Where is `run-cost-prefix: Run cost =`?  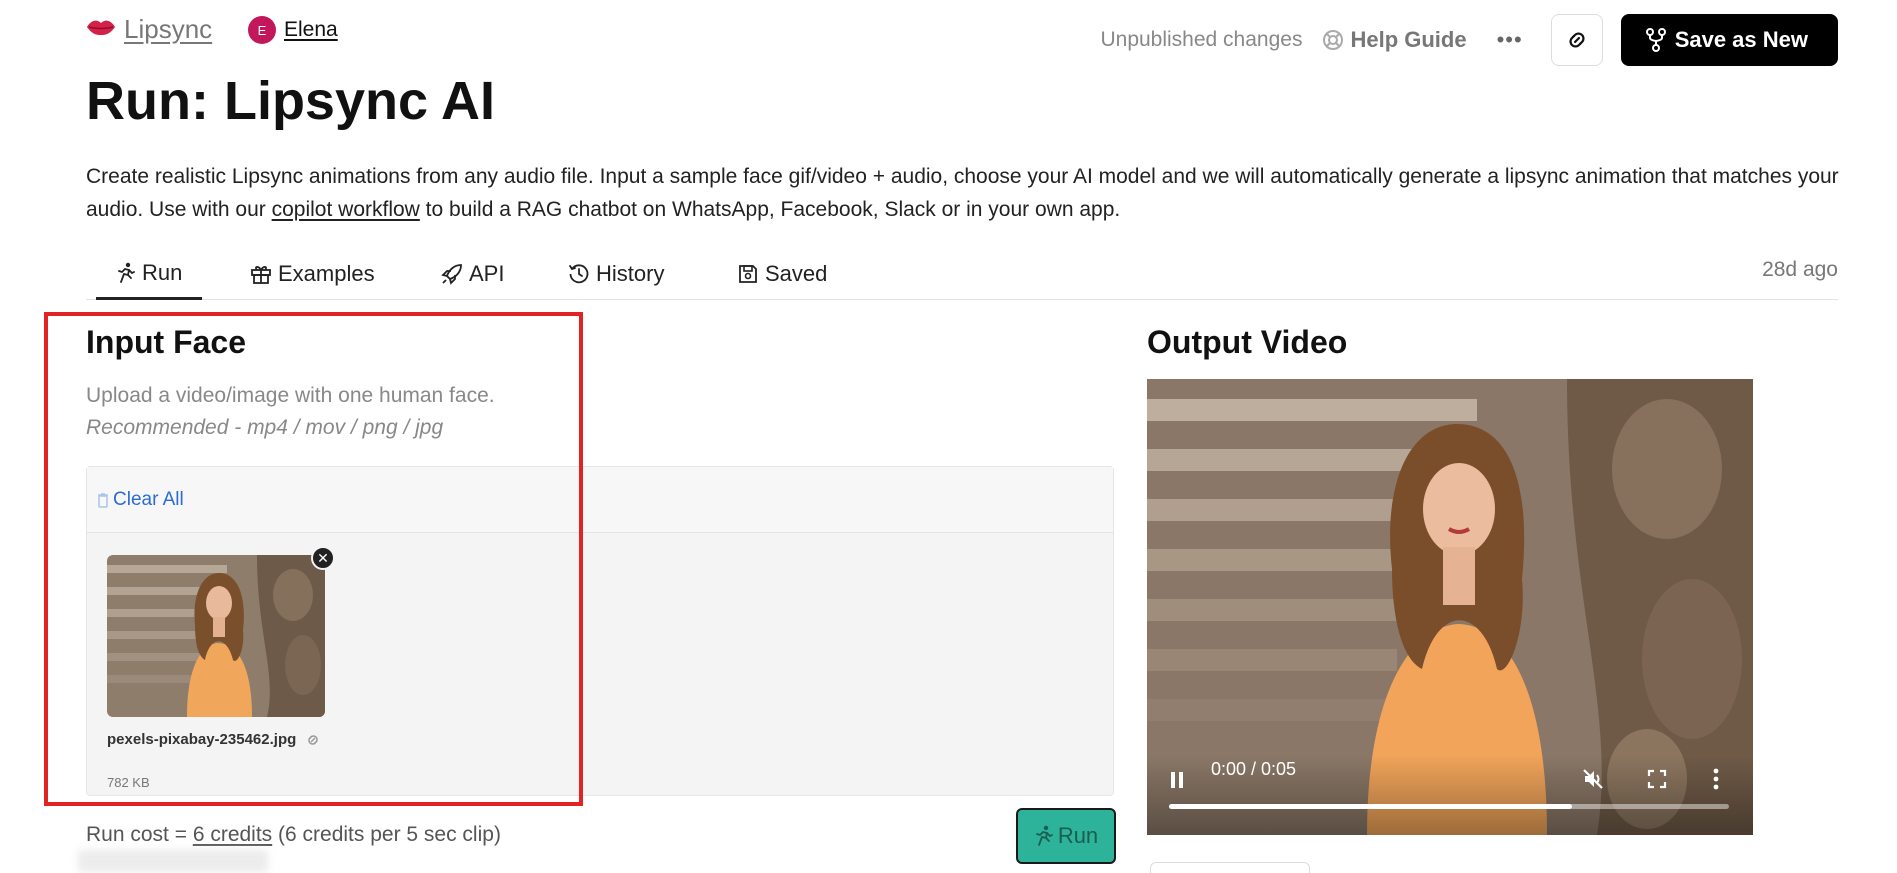
run-cost-prefix: Run cost = is located at coordinates (139, 834).